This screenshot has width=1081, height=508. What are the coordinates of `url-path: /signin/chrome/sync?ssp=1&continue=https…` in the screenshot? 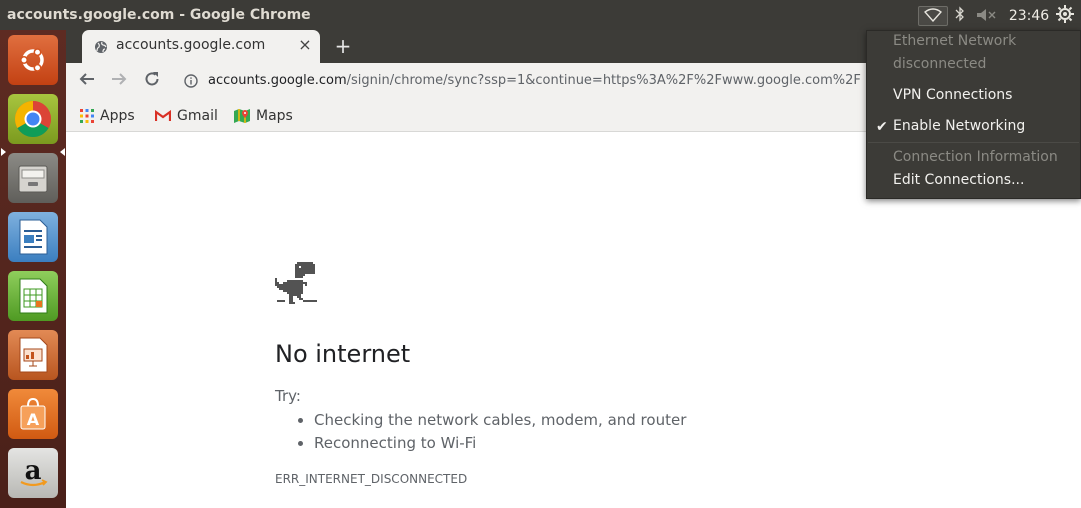 It's located at (603, 80).